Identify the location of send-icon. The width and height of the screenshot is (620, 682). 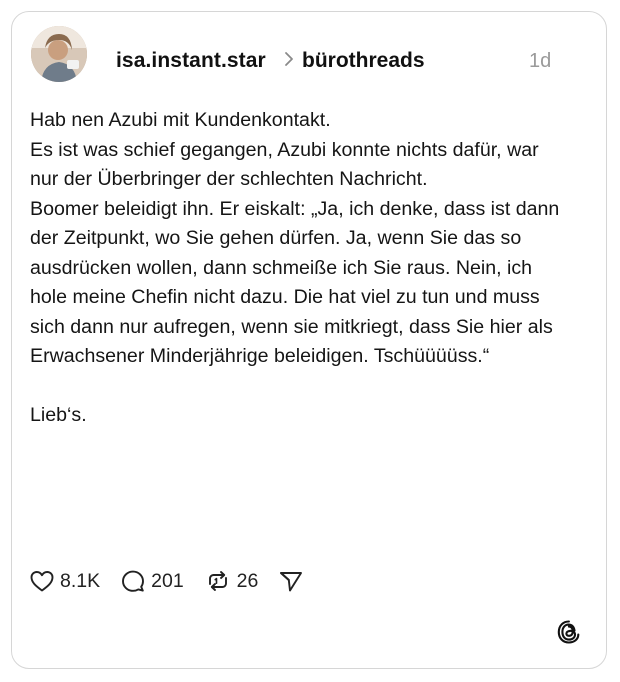
(291, 582).